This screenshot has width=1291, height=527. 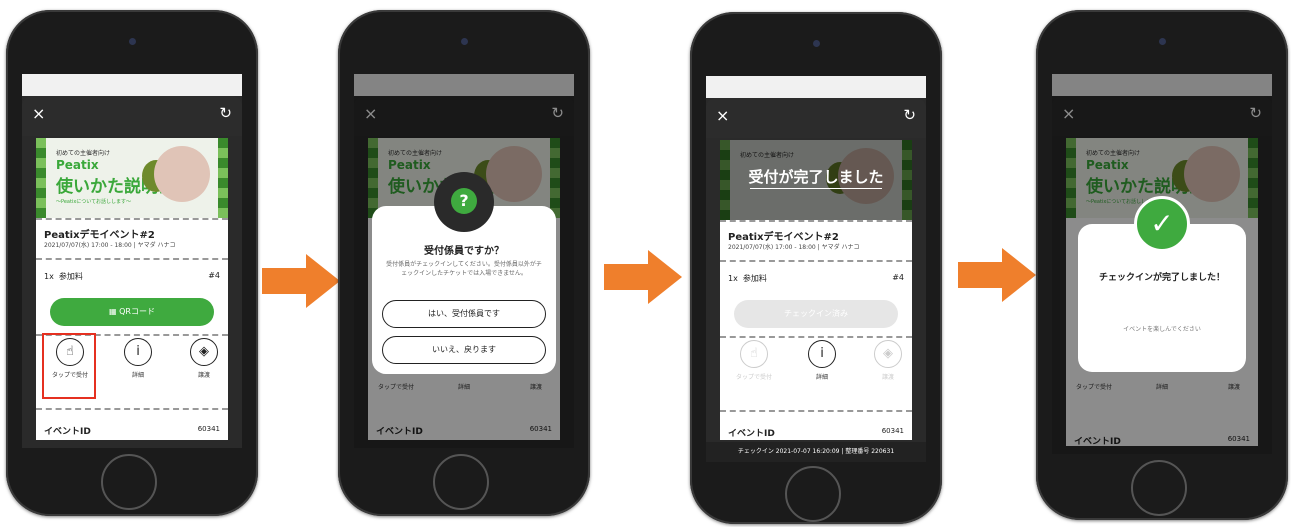 What do you see at coordinates (114, 311) in the screenshot?
I see `qr-icon: ▦` at bounding box center [114, 311].